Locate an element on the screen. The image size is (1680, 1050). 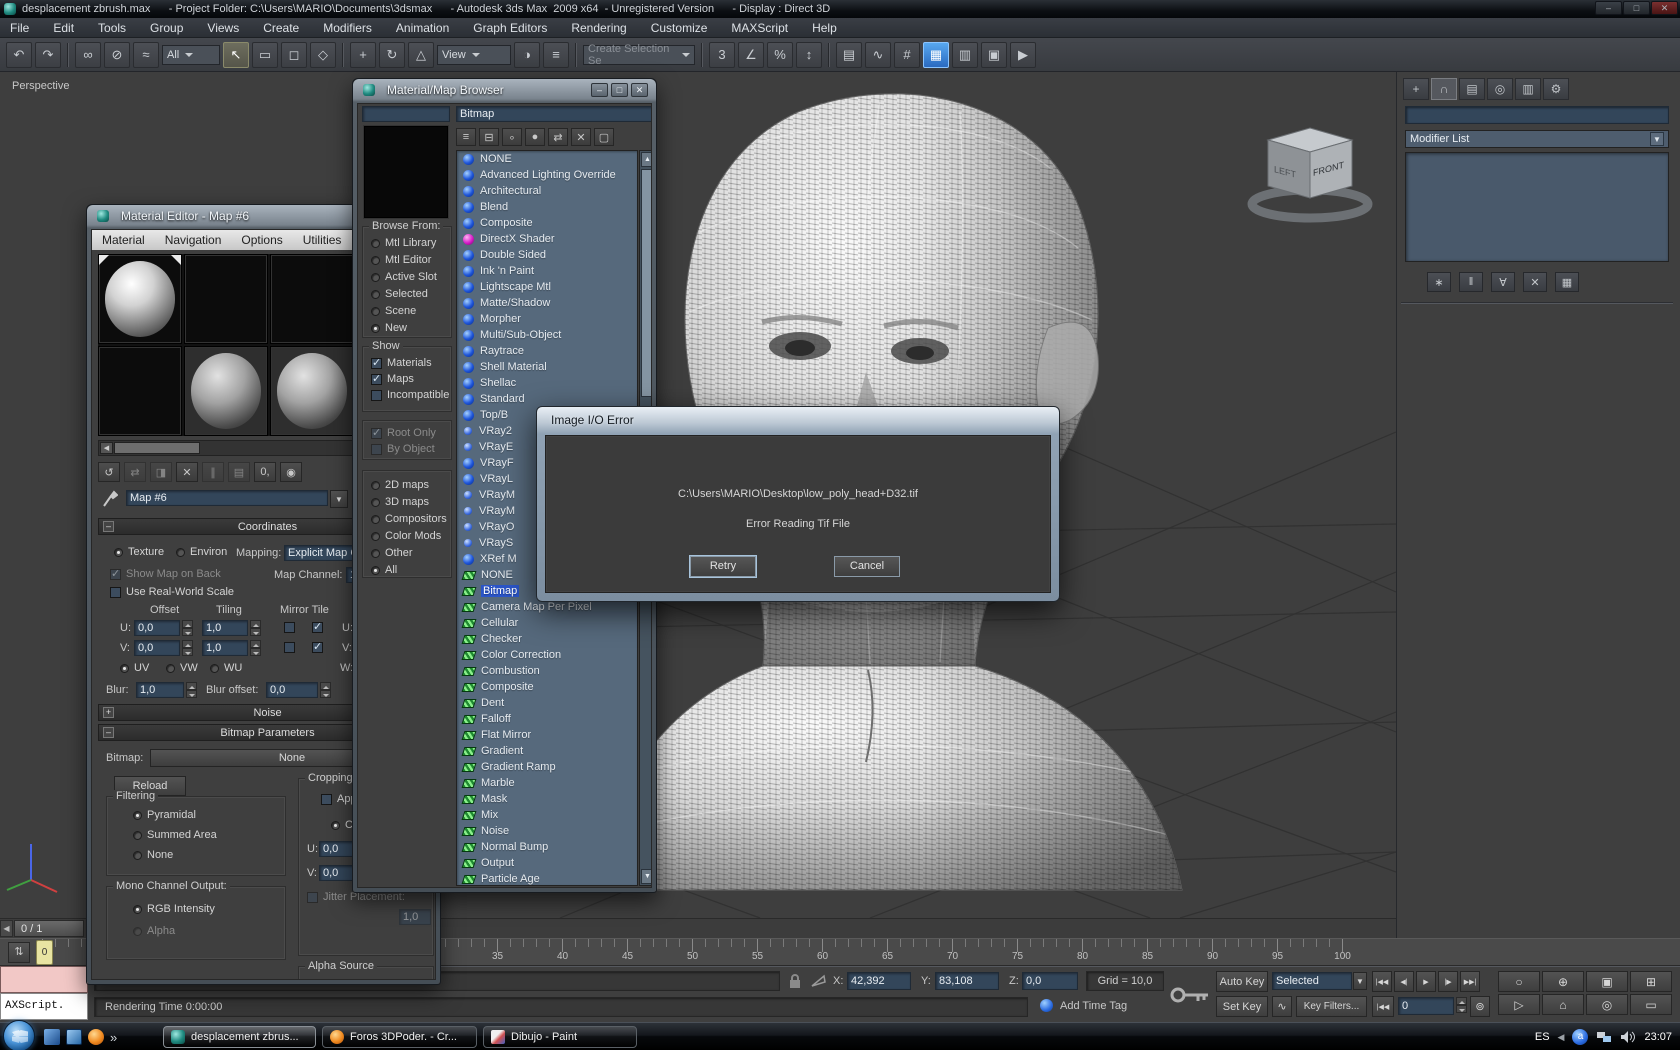
filter-option: Compositors is located at coordinates (409, 519).